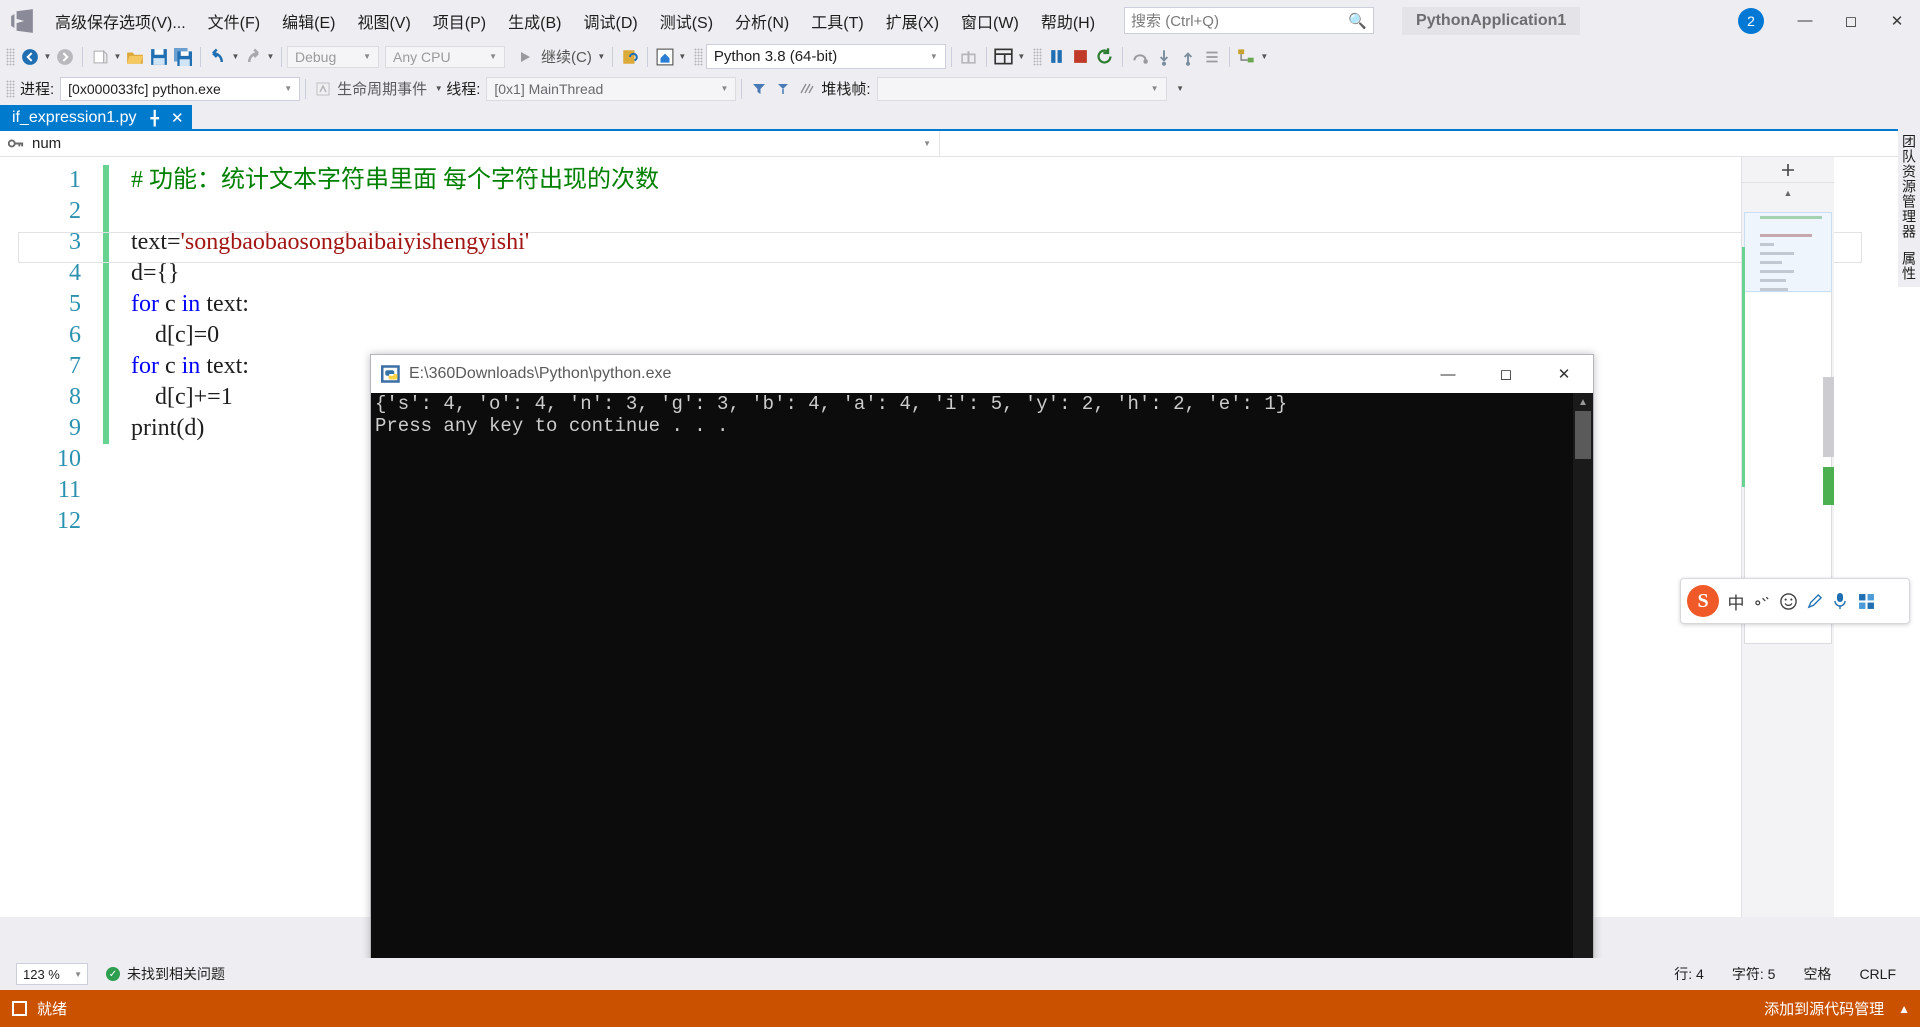 The image size is (1920, 1027). I want to click on lifecycle-caret-icon: ▼, so click(438, 89).